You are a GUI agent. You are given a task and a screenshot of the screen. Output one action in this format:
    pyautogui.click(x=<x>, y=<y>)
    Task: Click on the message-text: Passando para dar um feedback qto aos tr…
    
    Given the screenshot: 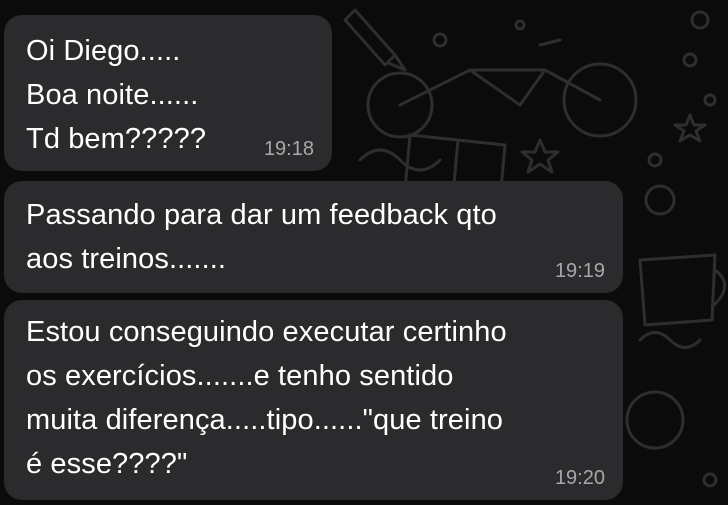 What is the action you would take?
    pyautogui.click(x=261, y=237)
    